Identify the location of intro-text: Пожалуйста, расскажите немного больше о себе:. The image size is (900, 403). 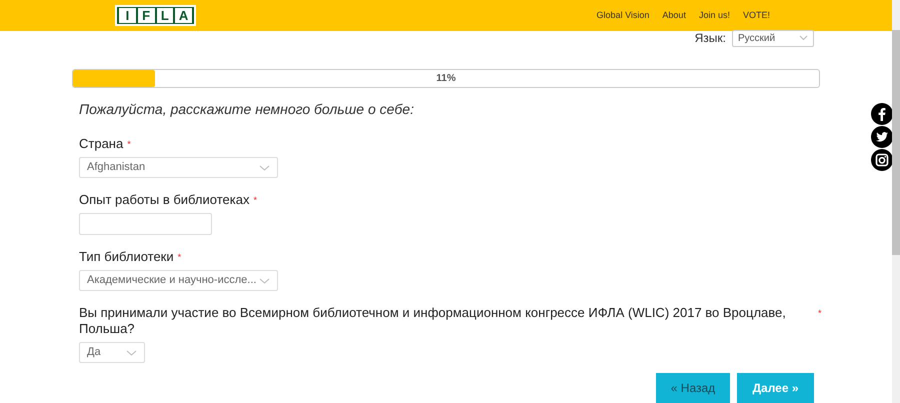
(247, 109).